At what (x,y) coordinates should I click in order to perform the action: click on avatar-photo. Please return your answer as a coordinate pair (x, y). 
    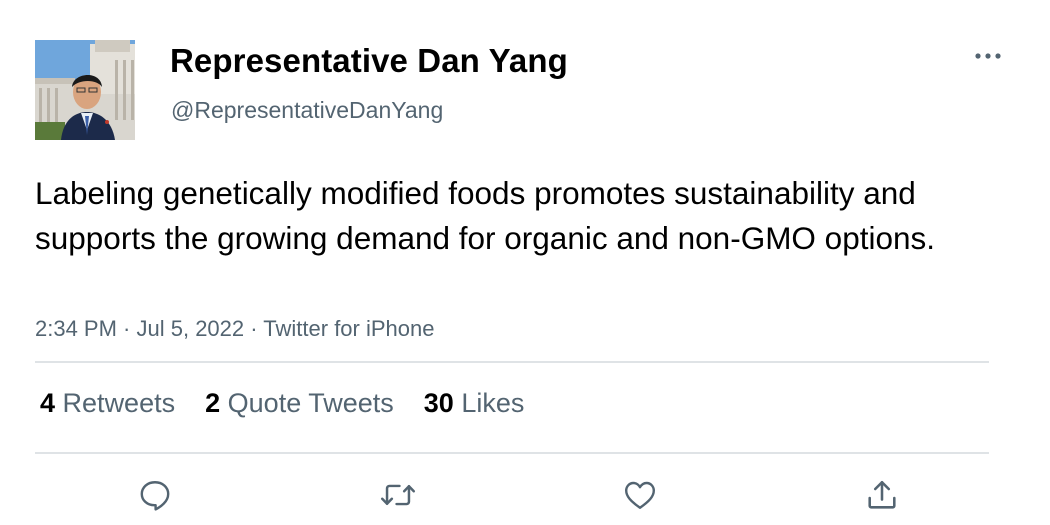
    Looking at the image, I should click on (85, 90).